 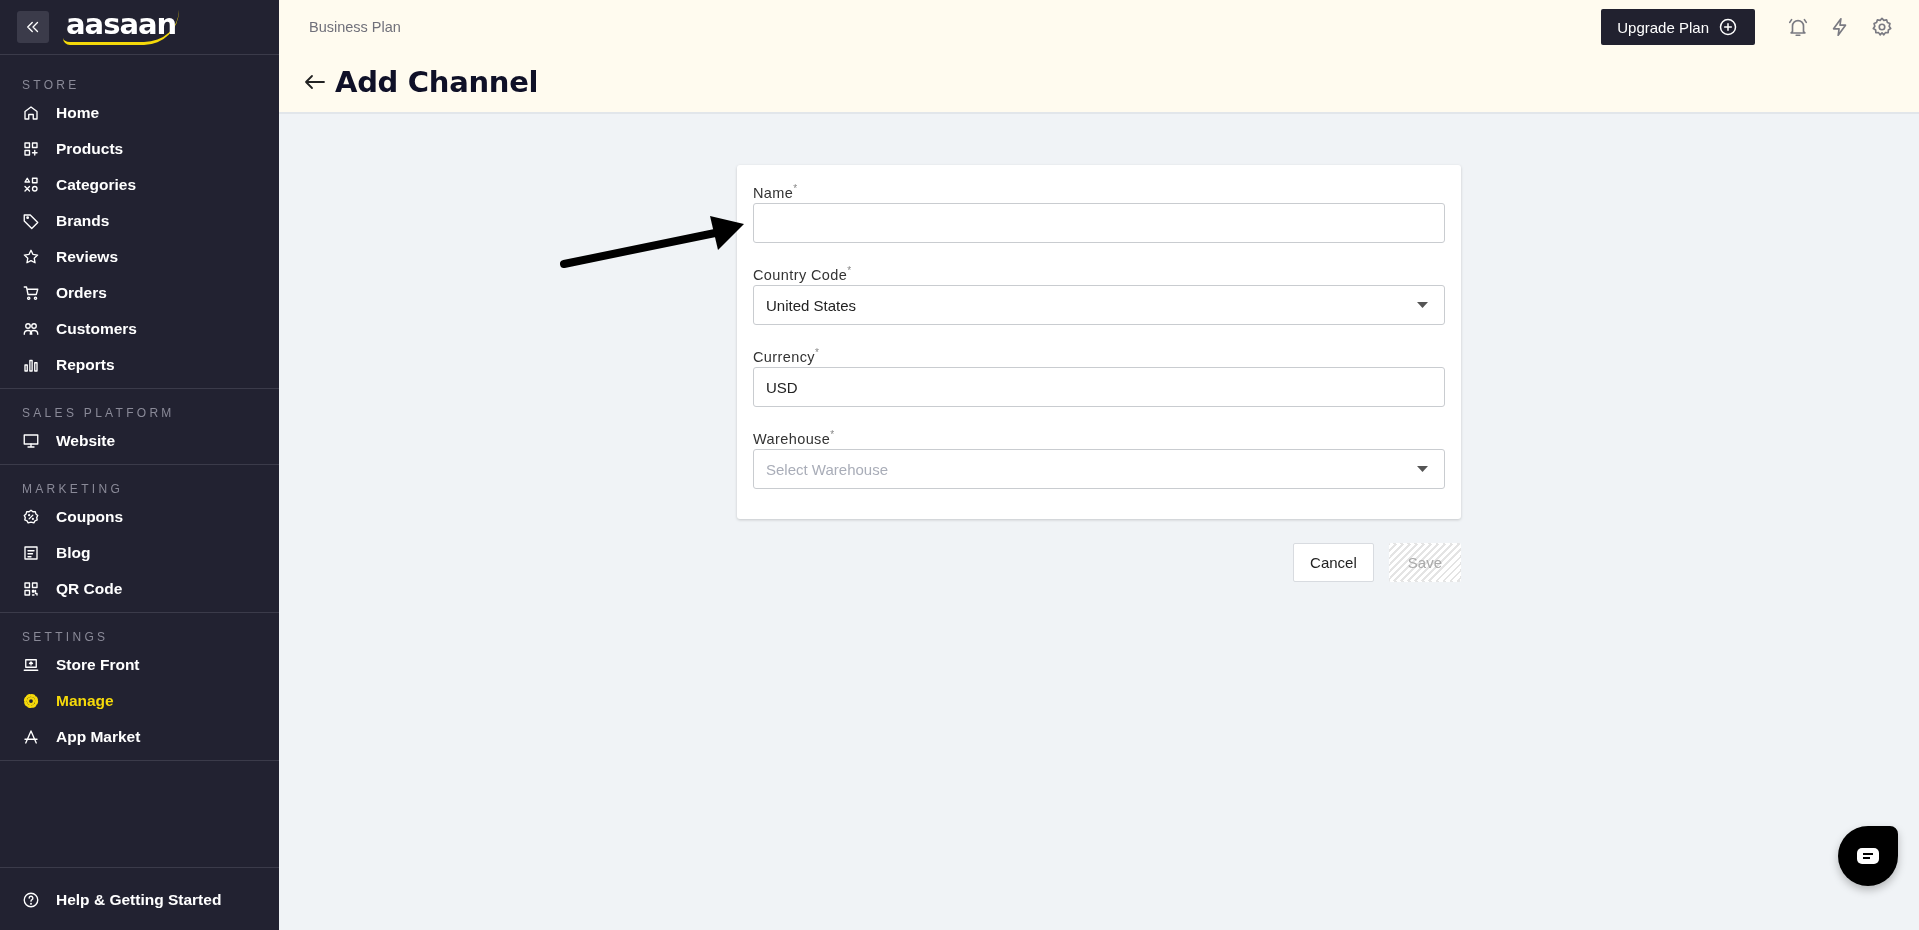 What do you see at coordinates (139, 185) in the screenshot?
I see `sidebar-item: Categories` at bounding box center [139, 185].